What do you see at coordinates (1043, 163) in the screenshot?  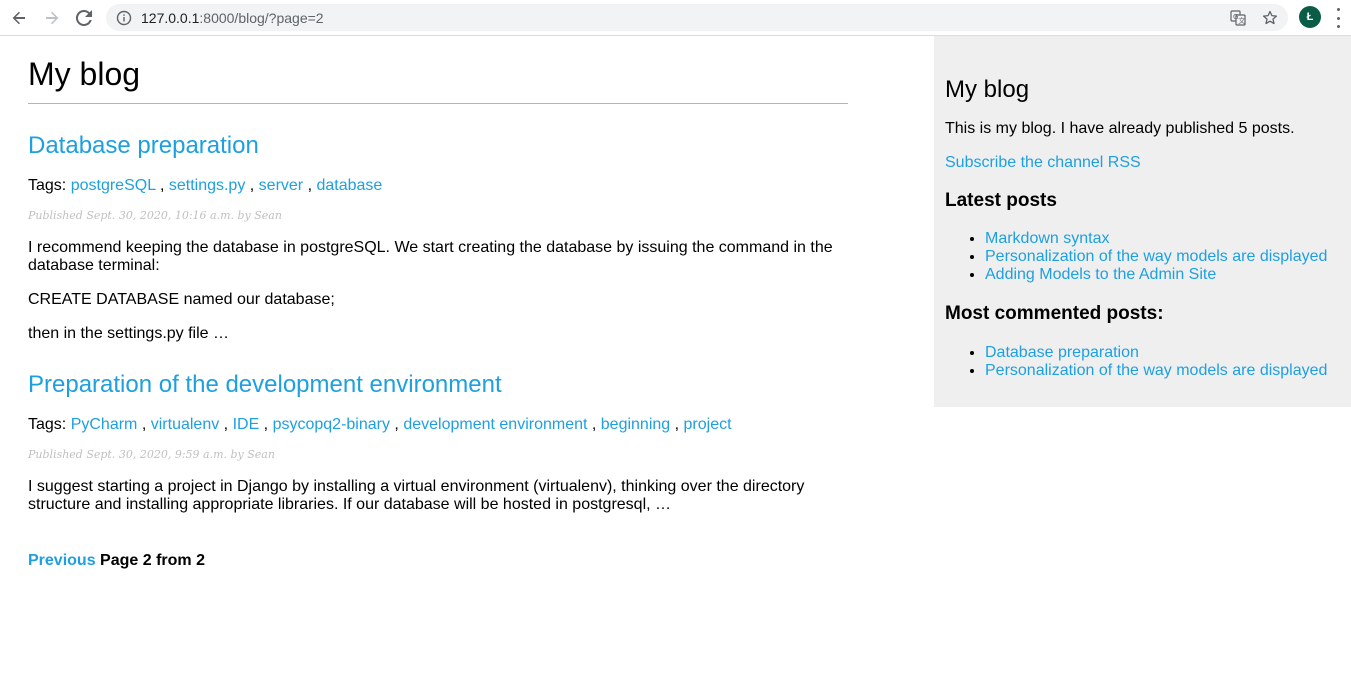 I see `rss-link: Subscribe the channel RSS` at bounding box center [1043, 163].